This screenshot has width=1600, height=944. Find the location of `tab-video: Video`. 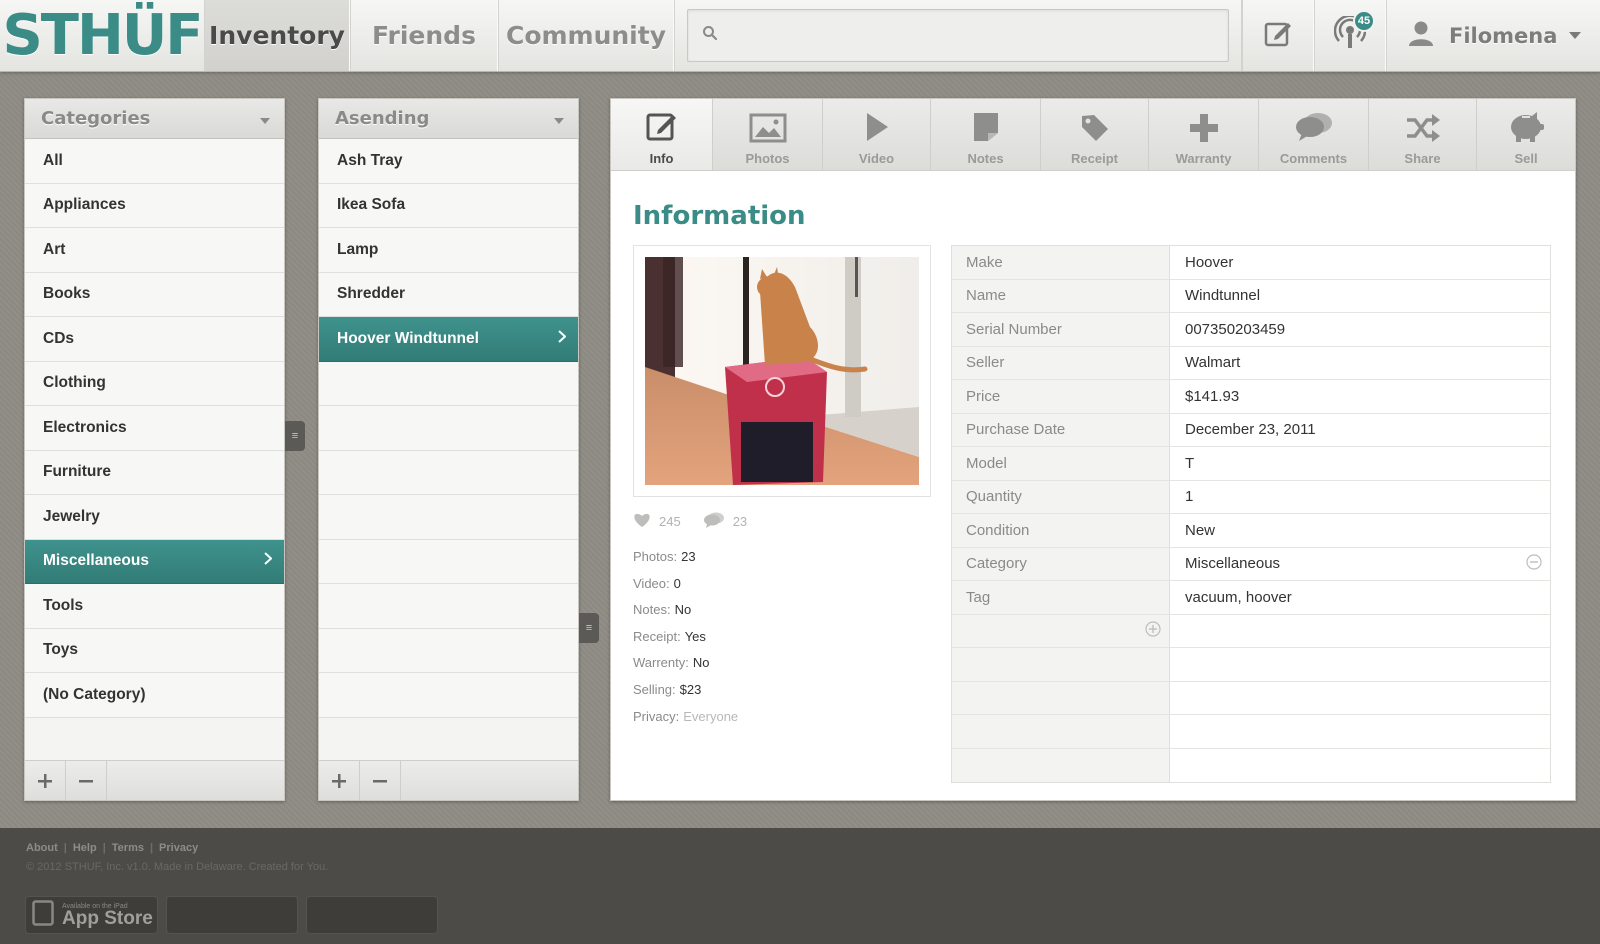

tab-video: Video is located at coordinates (877, 134).